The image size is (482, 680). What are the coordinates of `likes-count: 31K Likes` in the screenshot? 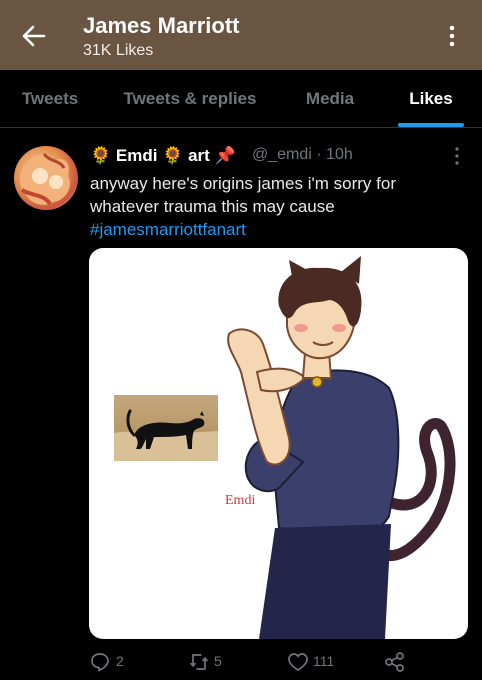 It's located at (118, 50).